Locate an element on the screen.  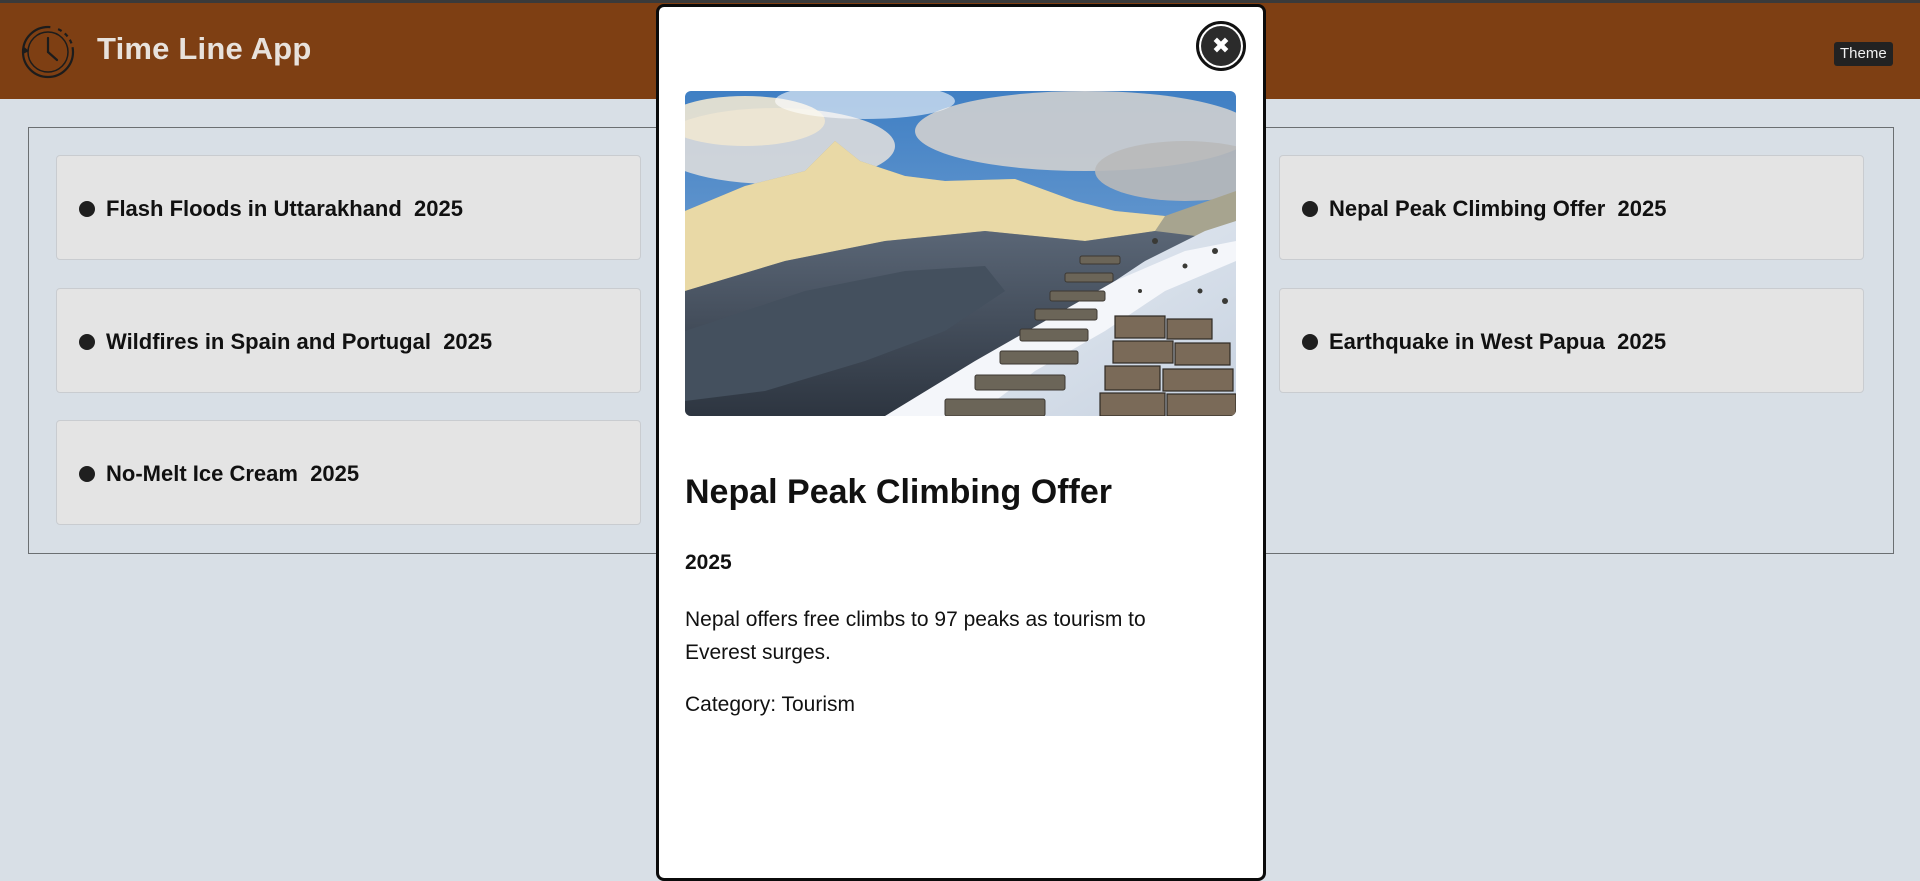
event-card-nepal-peak: Nepal Peak Climbing Offer 2025 is located at coordinates (1571, 207).